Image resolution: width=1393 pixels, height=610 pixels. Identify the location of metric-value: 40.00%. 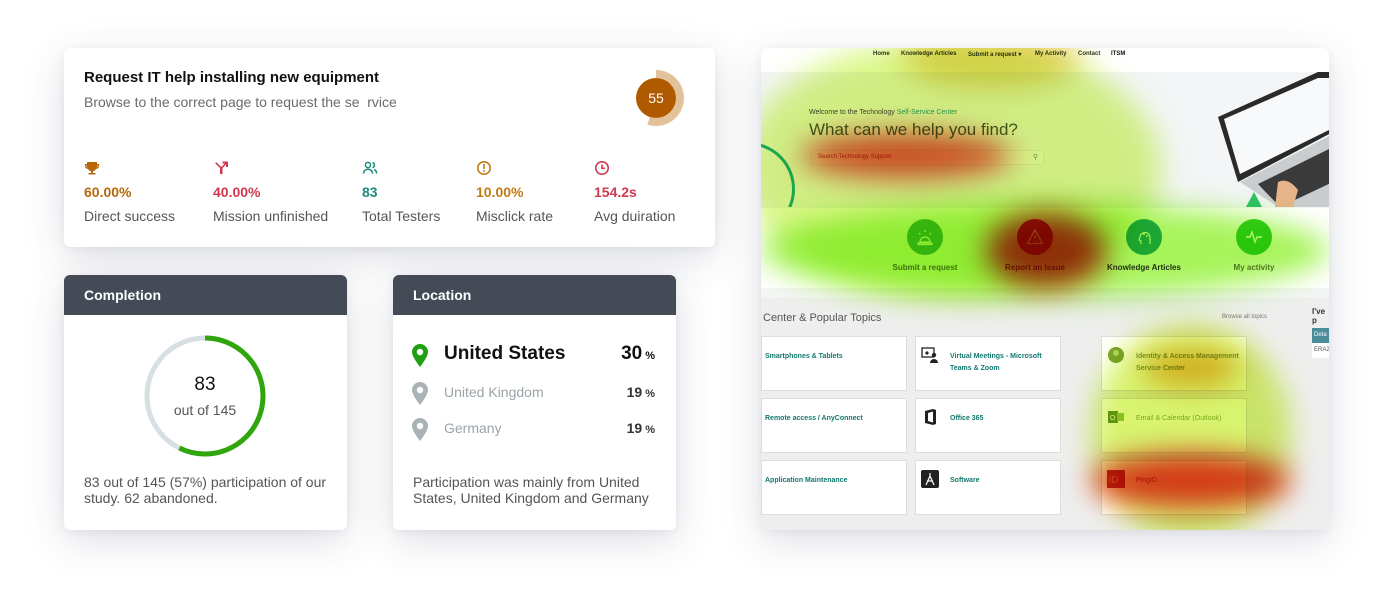
(237, 192).